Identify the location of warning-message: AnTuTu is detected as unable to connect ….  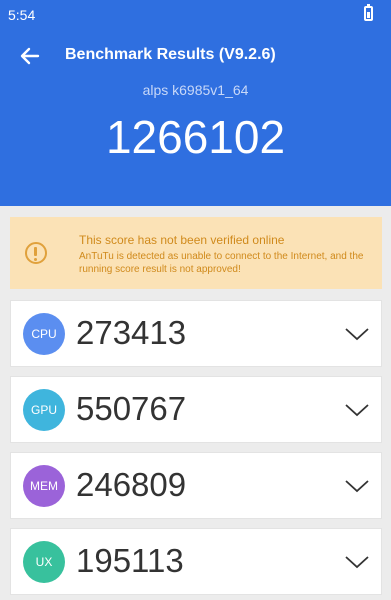
(221, 263).